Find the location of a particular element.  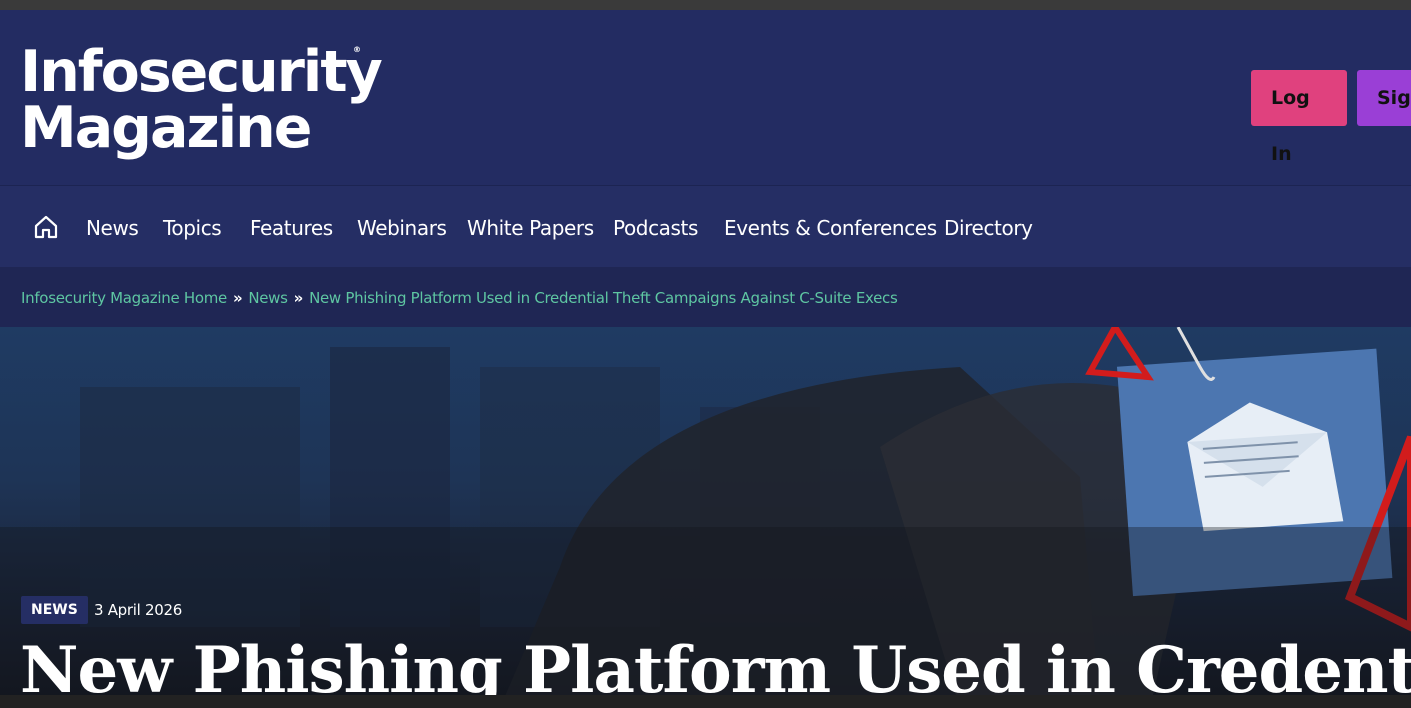

nav-item-features: Features is located at coordinates (291, 228).